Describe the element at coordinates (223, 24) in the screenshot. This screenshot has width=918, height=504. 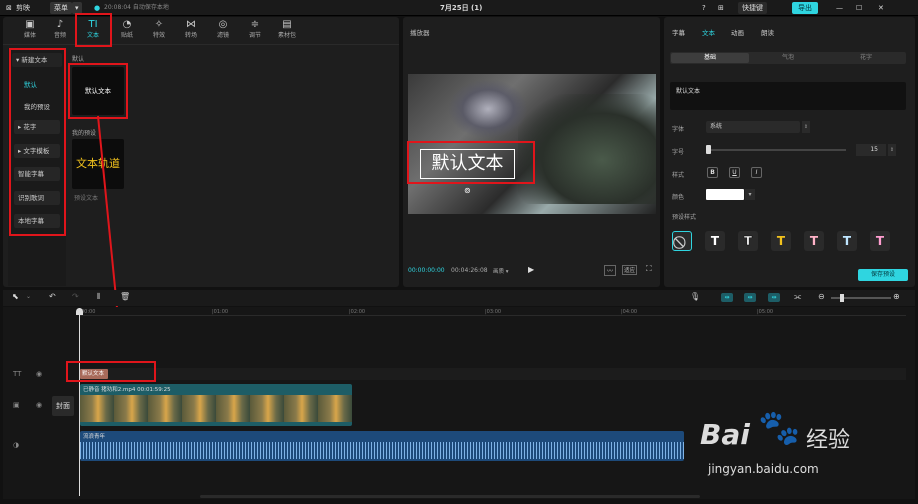
I see `filter-icon: ◎` at that location.